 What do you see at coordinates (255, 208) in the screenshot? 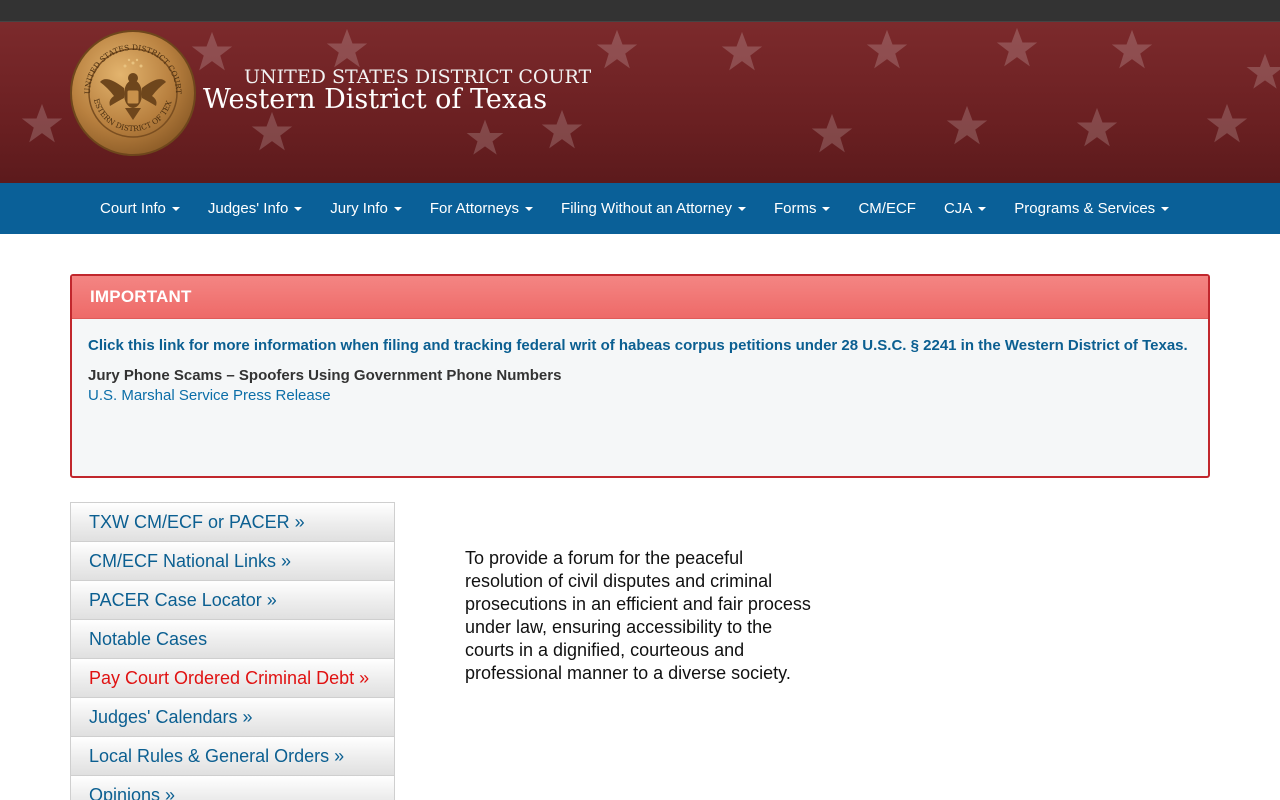
I see `nav-item-judges-info: Judges' Info` at bounding box center [255, 208].